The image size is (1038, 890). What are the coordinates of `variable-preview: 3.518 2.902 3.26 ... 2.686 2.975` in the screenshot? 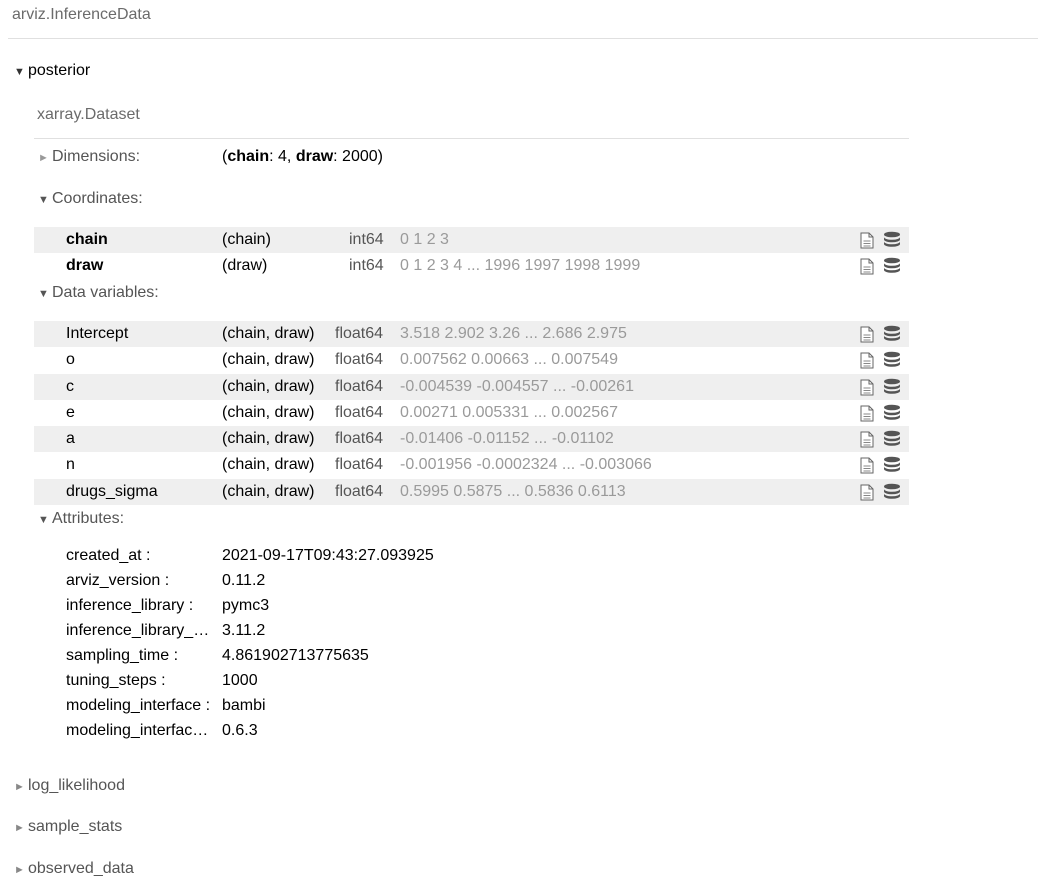 It's located at (513, 333).